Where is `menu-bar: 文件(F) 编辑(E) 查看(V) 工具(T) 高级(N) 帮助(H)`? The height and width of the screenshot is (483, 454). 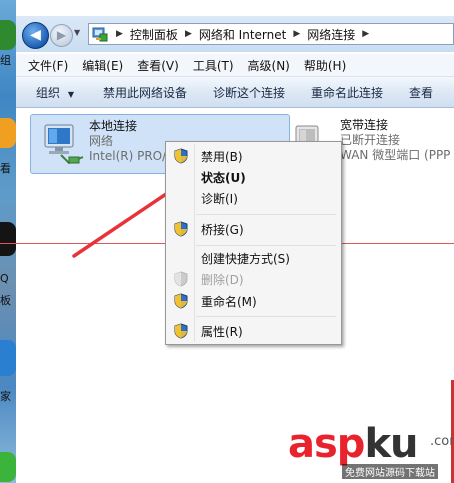 menu-bar: 文件(F) 编辑(E) 查看(V) 工具(T) 高级(N) 帮助(H) is located at coordinates (235, 65).